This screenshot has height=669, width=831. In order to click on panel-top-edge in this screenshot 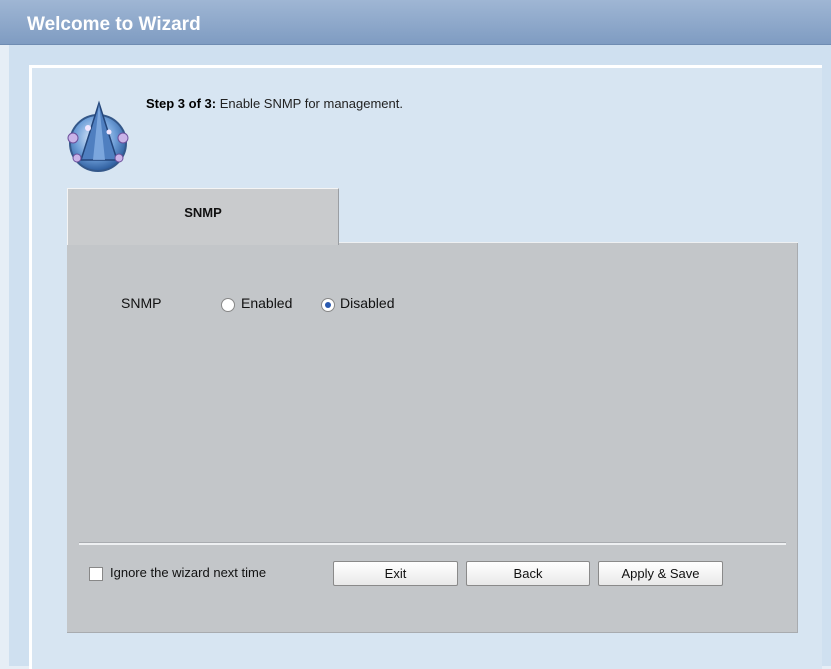, I will do `click(567, 242)`.